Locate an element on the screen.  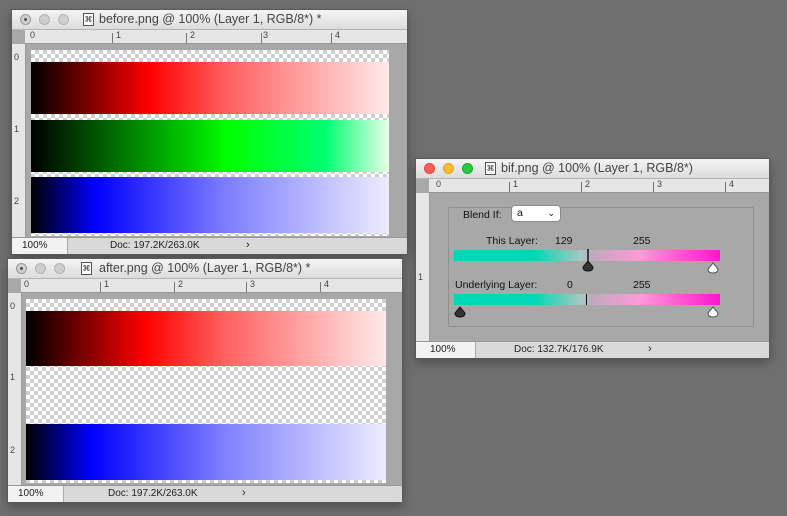
window-title: before.png @ 100% (Layer 1, RGB/8*) * is located at coordinates (210, 19).